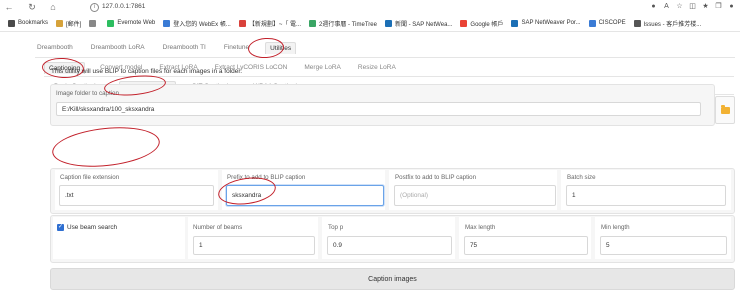  I want to click on postfix-input: (Optional), so click(475, 195).